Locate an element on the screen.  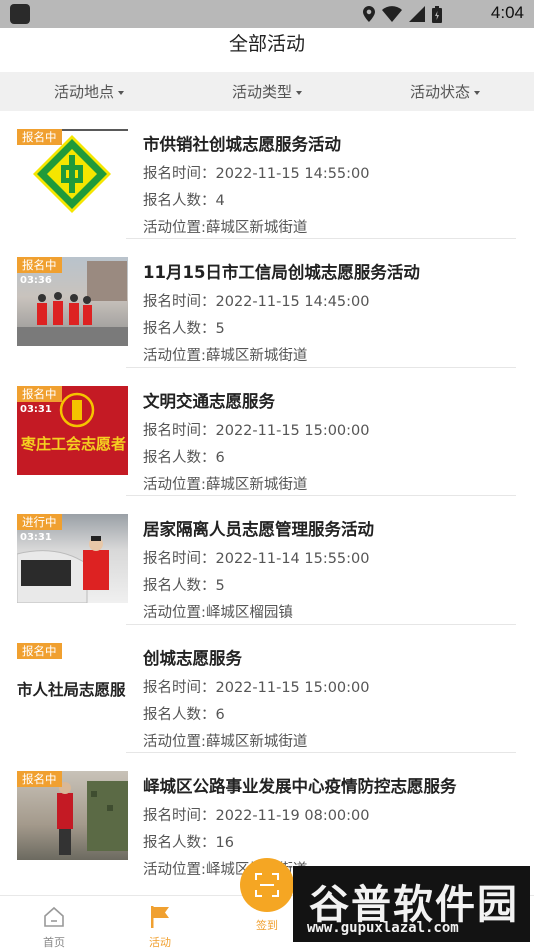
signal-icon is located at coordinates (417, 14).